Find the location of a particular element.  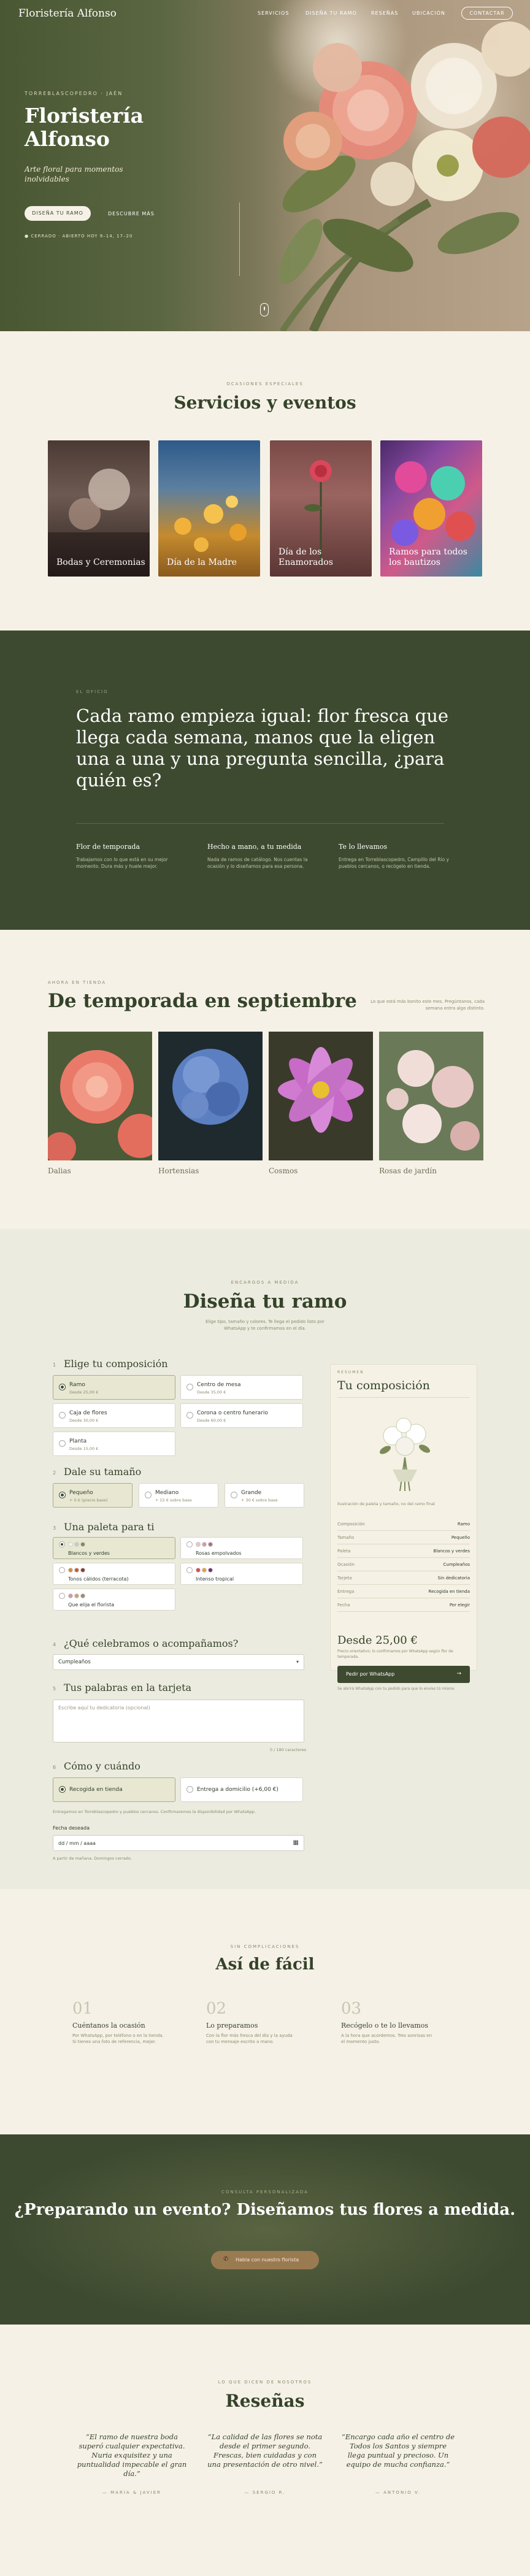

option-ramo: Ramo Desde 25,00 € is located at coordinates (114, 1387).